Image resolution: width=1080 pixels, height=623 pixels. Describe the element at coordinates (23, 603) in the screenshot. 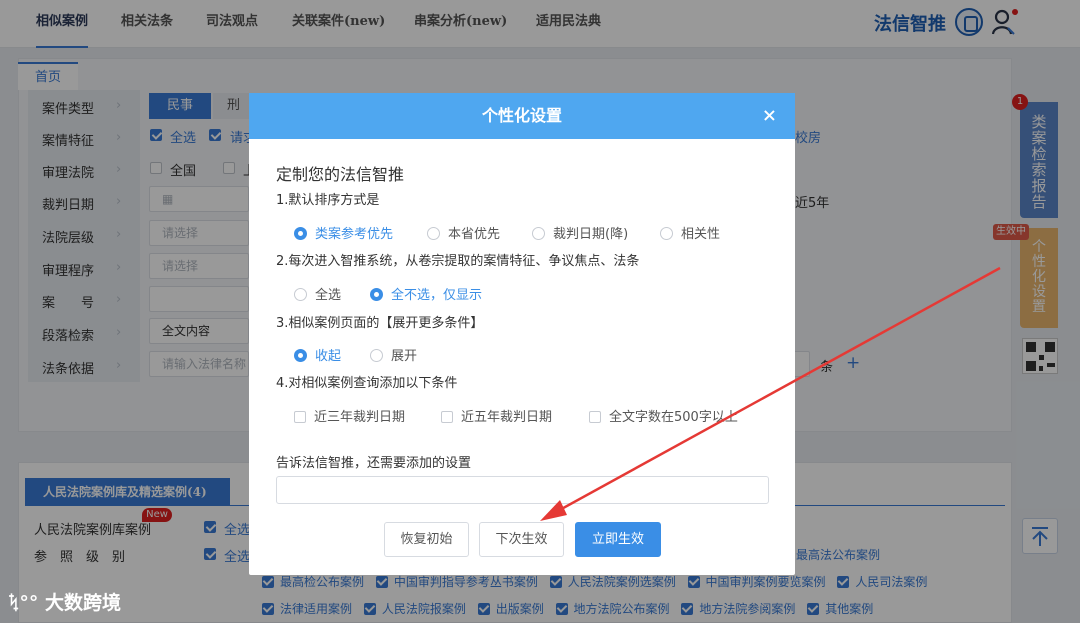

I see `watermark-logo-icon: ᛪ°°` at that location.